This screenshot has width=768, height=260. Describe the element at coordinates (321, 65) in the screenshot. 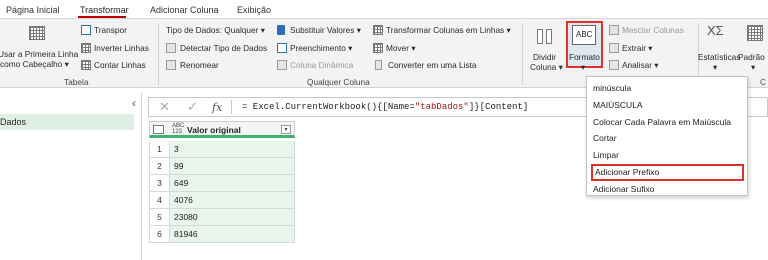

I see `coluna-dinamica-button: Coluna Dinâmica` at that location.